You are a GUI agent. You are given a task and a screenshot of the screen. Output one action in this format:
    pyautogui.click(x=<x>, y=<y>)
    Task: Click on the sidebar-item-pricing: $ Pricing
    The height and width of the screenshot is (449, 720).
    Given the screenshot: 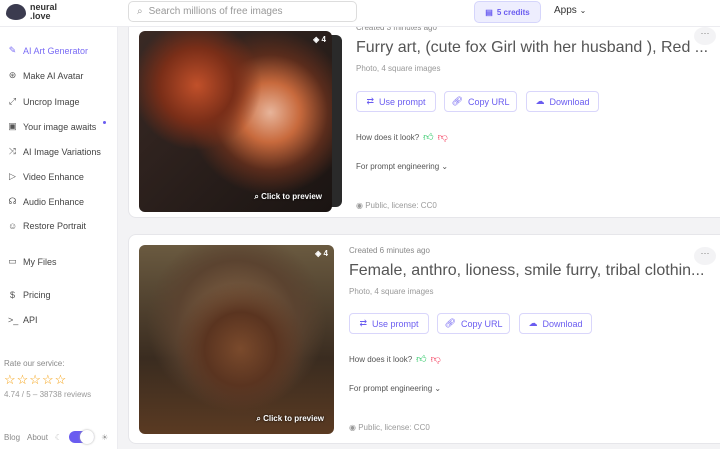 What is the action you would take?
    pyautogui.click(x=29, y=295)
    